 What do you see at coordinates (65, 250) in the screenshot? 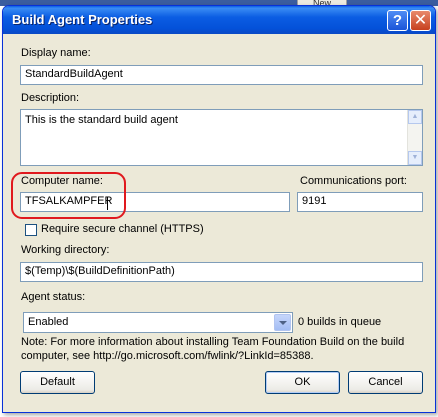
I see `working-directory-label: Working directory:` at bounding box center [65, 250].